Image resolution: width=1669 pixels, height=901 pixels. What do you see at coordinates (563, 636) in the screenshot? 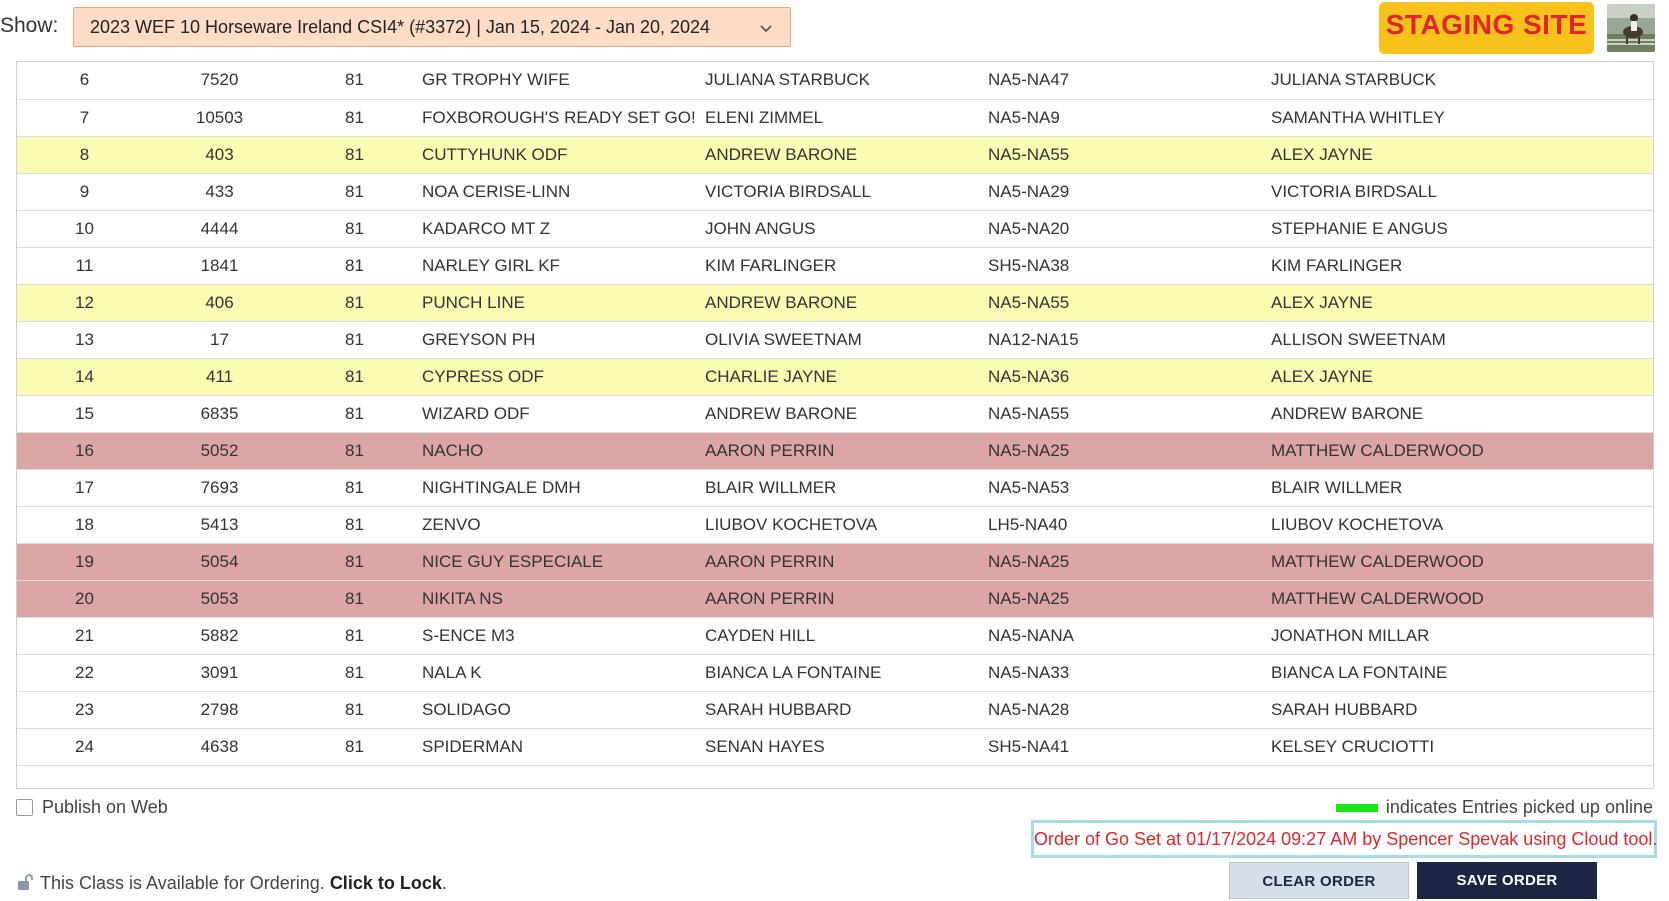
I see `horse-cell: S-ENCE M3` at bounding box center [563, 636].